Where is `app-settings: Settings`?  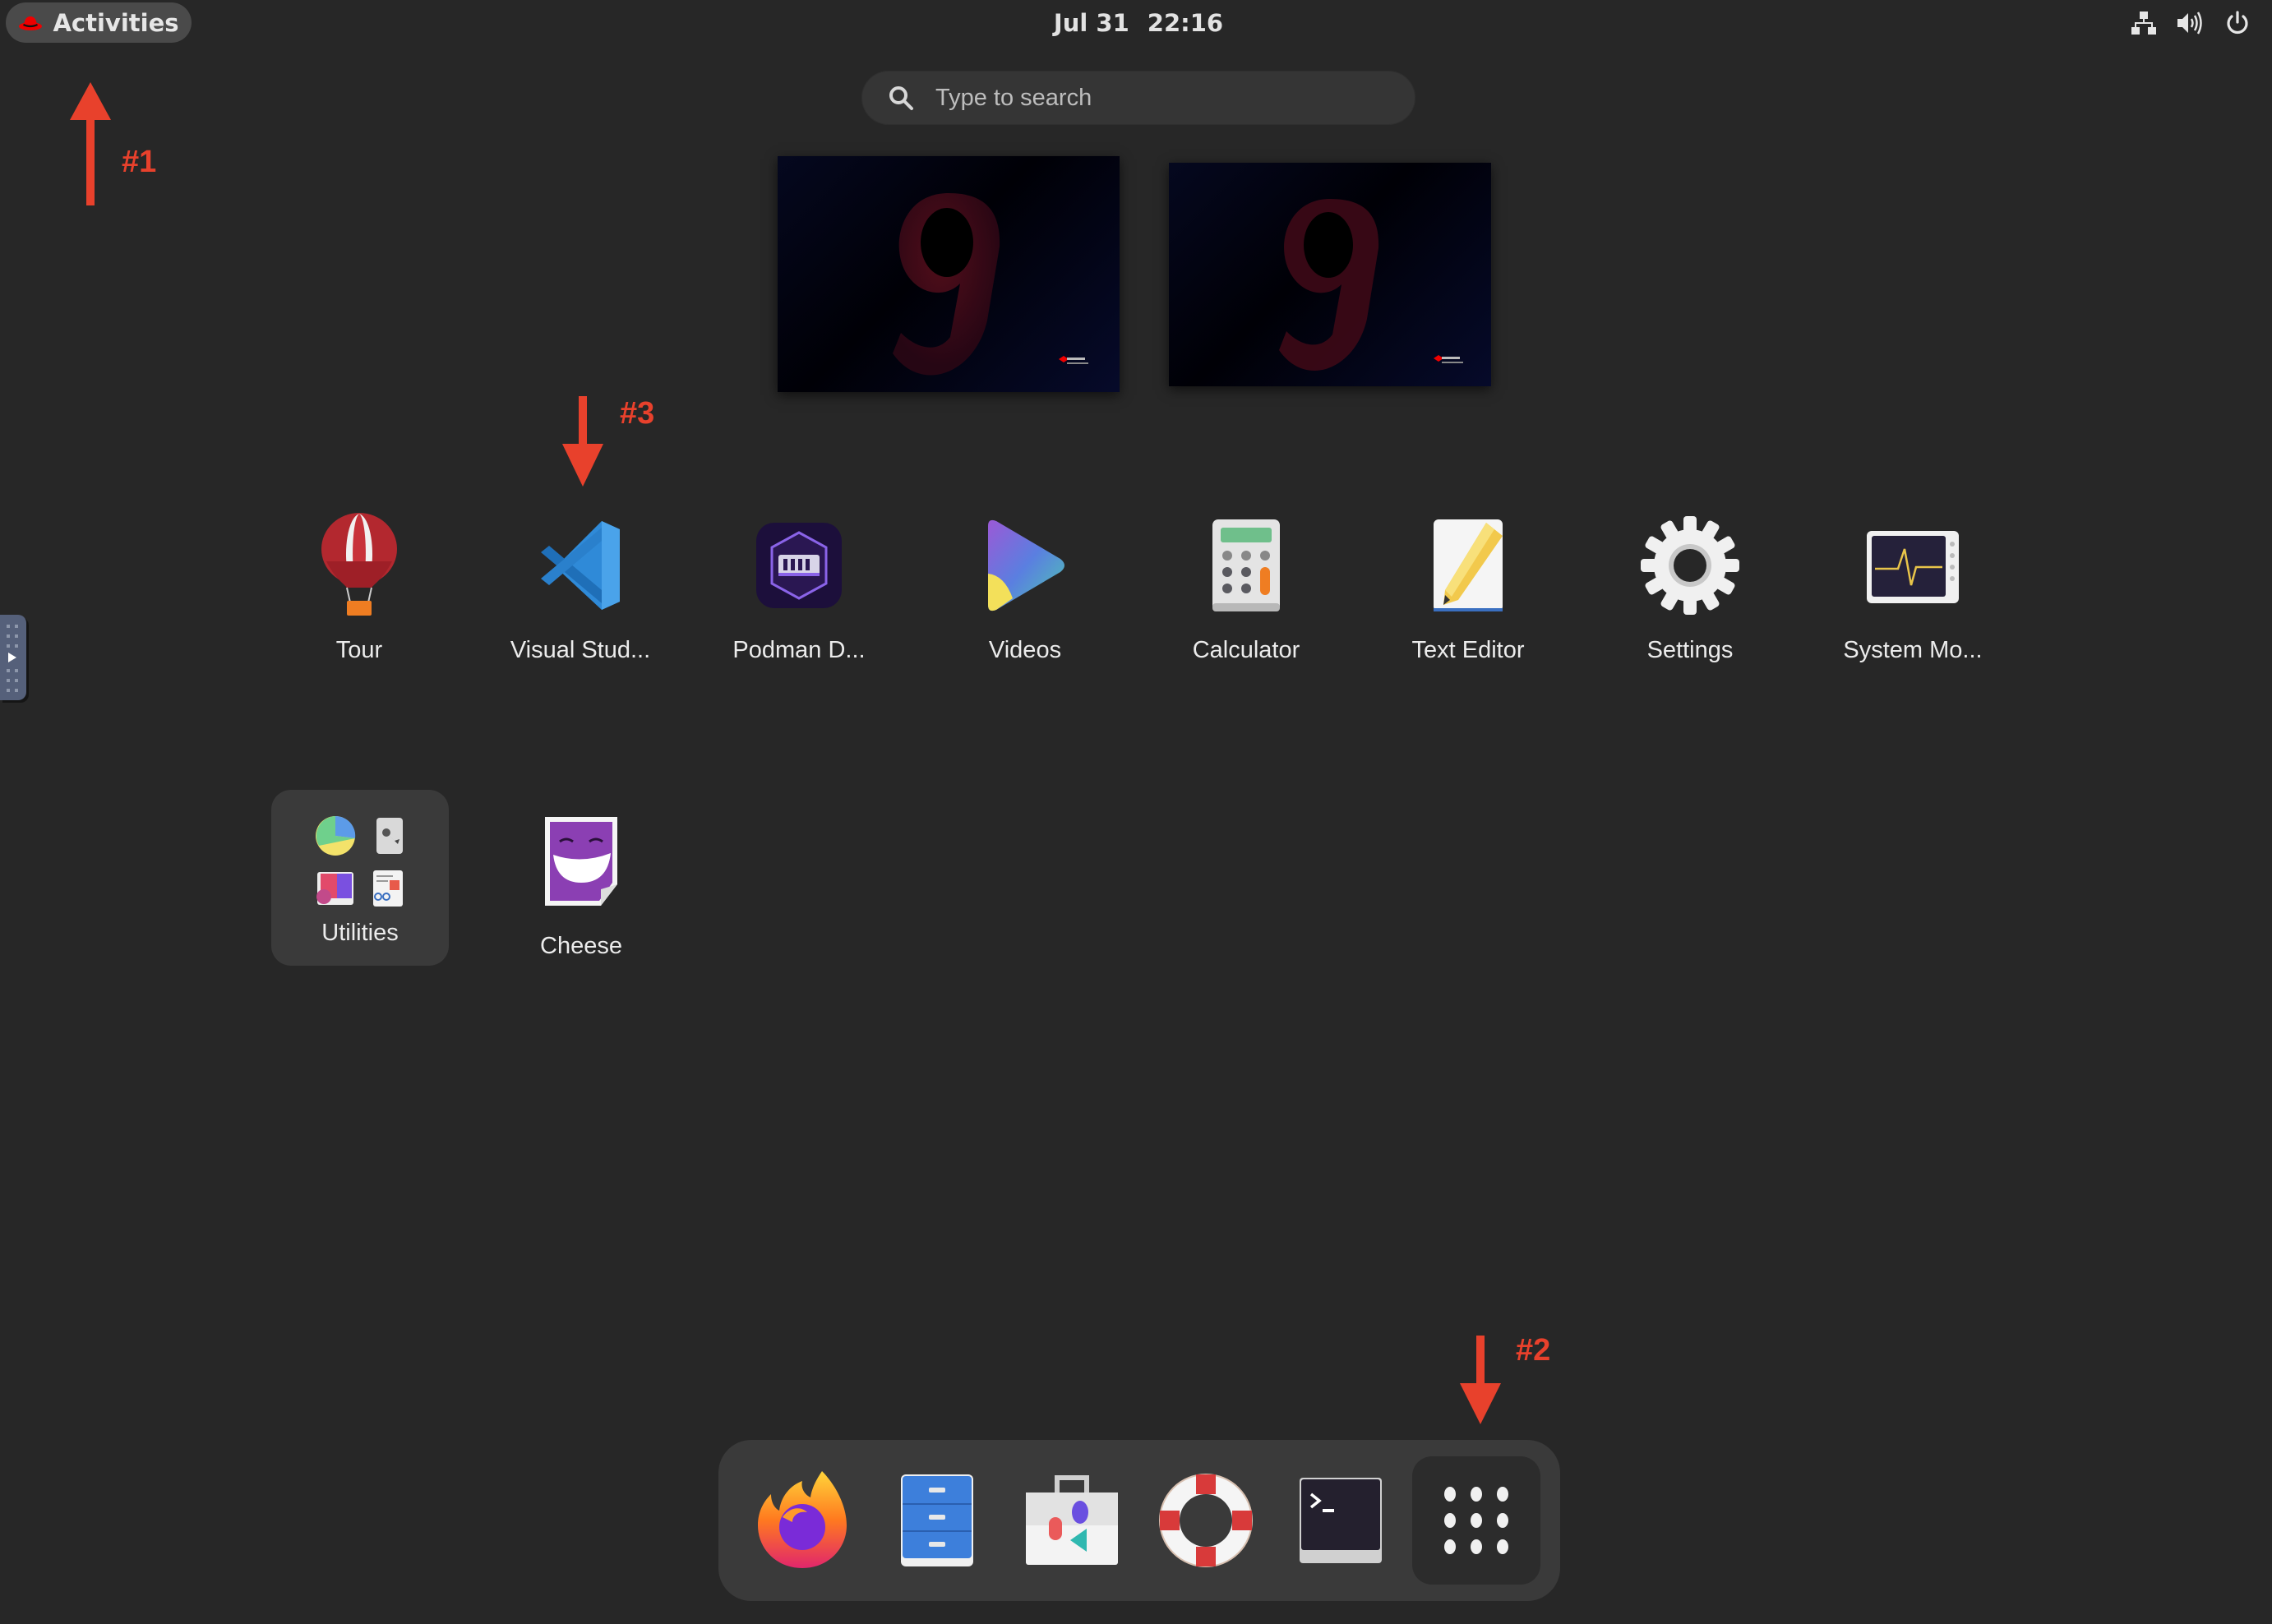
app-settings: Settings is located at coordinates (1690, 594).